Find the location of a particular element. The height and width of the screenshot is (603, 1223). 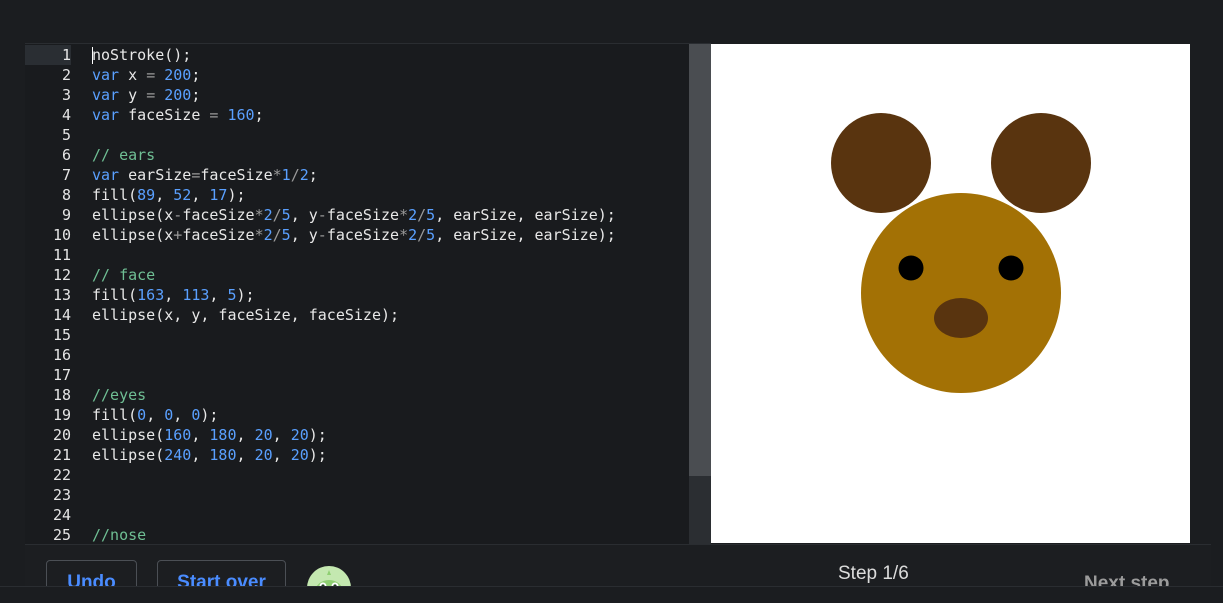

code-token: = is located at coordinates (151, 95).